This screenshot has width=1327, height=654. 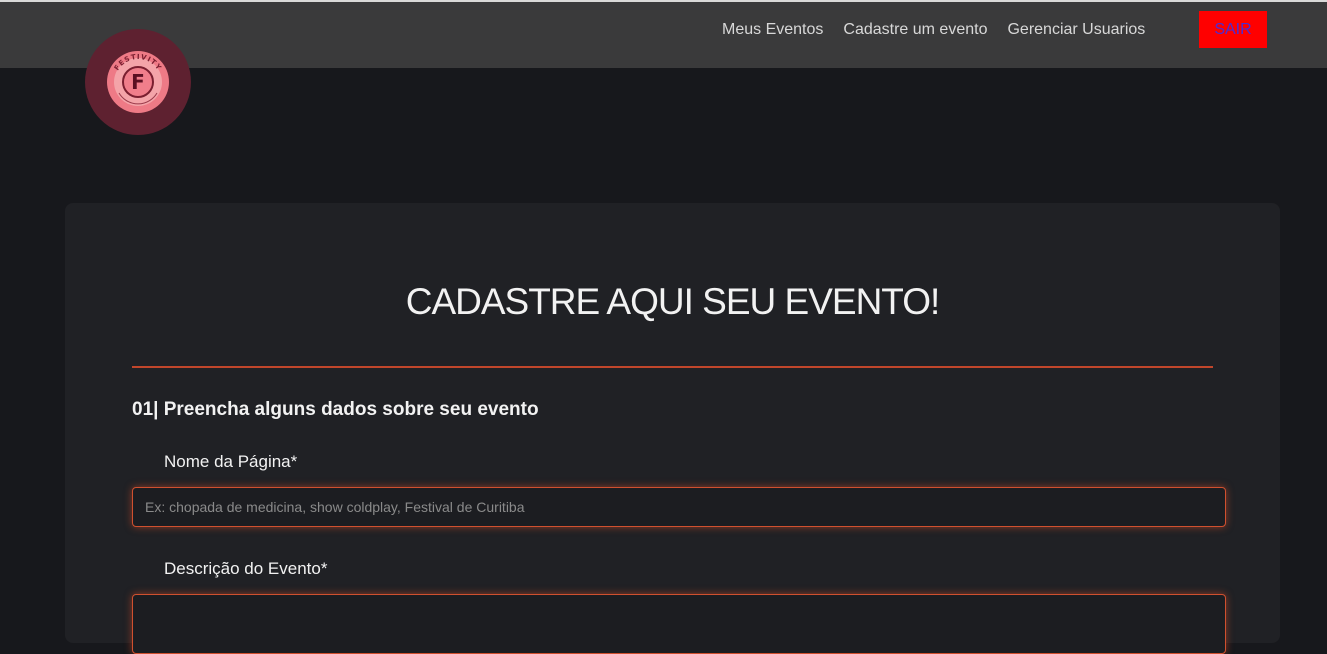 I want to click on nav-link-meus-eventos: Meus Eventos, so click(x=772, y=30).